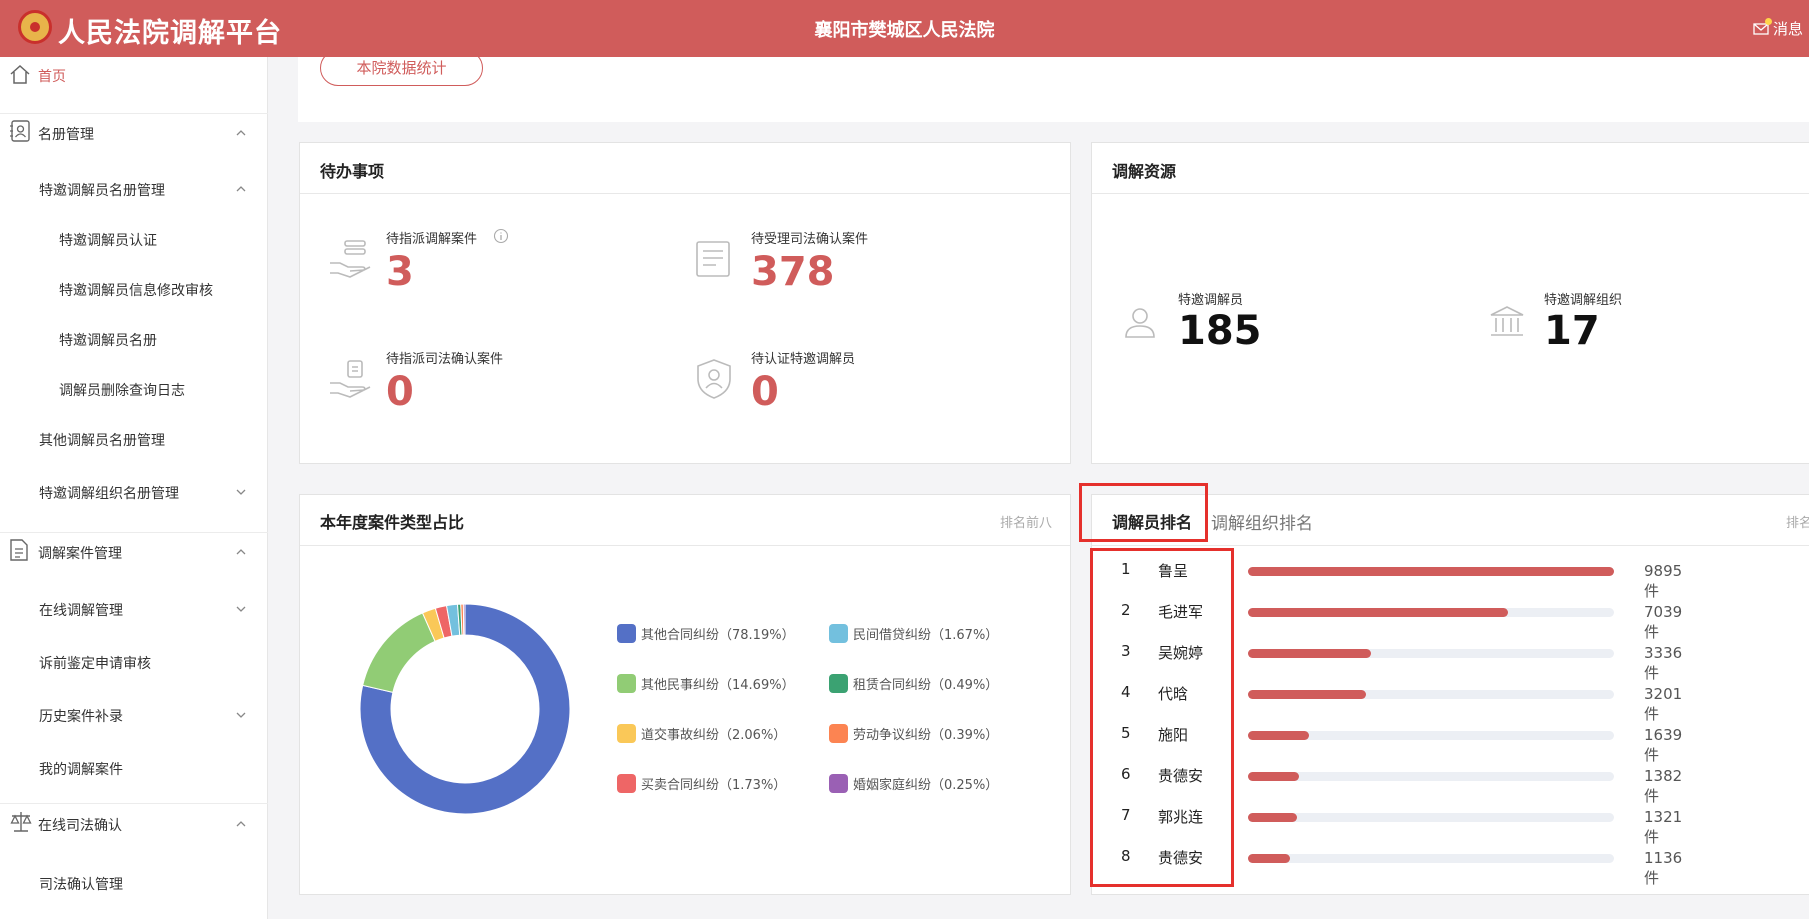 This screenshot has width=1809, height=919. I want to click on todo-label: 待指派司法确认案件, so click(445, 359).